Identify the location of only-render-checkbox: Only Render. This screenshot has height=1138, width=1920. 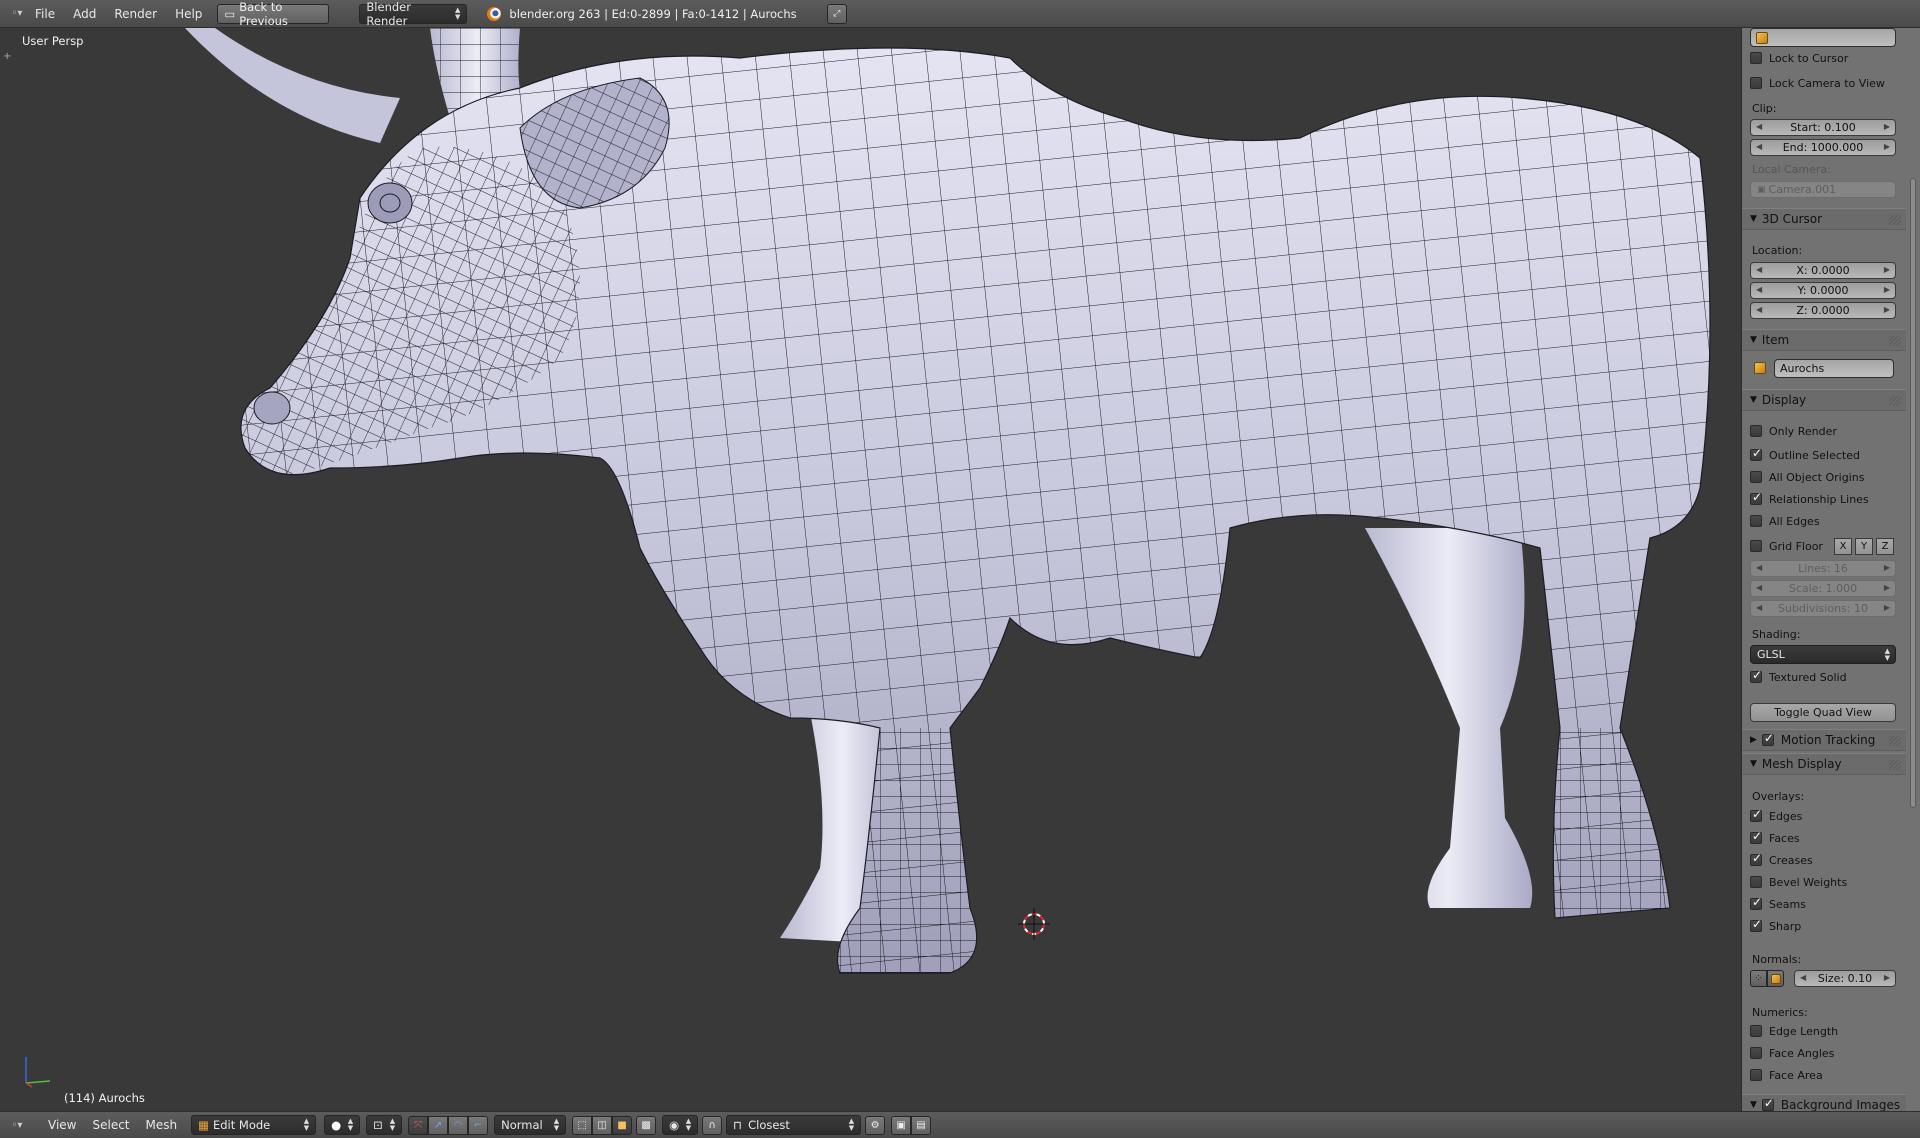
(1825, 431).